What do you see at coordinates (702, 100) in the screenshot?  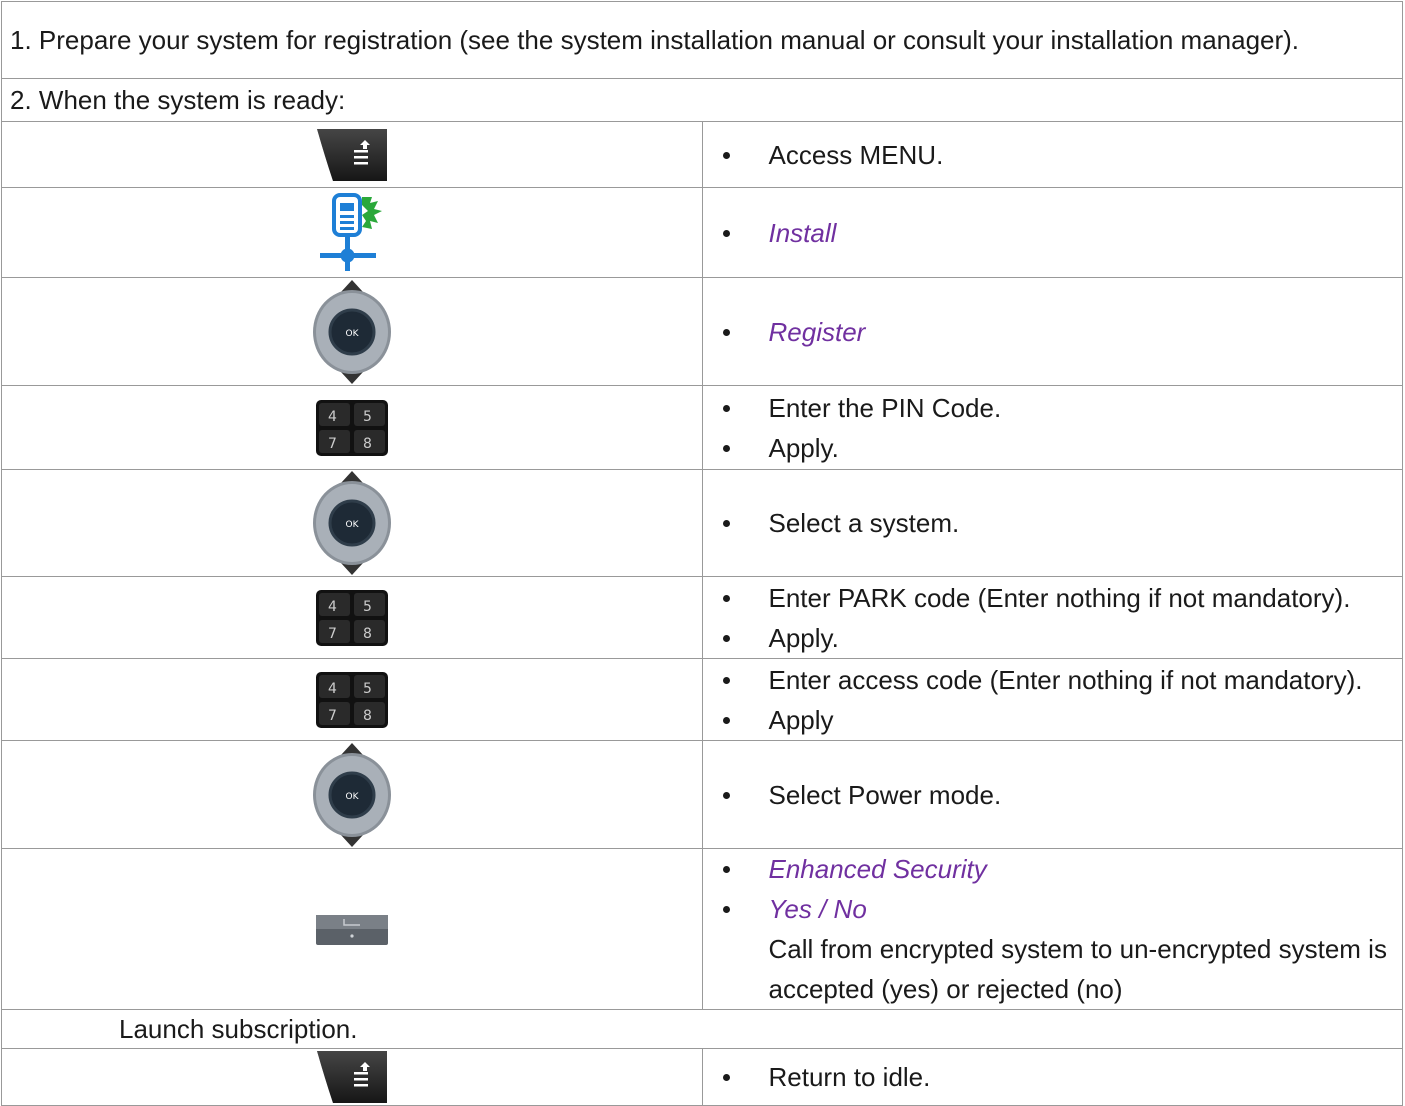 I see `step-2-text: 2. When the system is ready:` at bounding box center [702, 100].